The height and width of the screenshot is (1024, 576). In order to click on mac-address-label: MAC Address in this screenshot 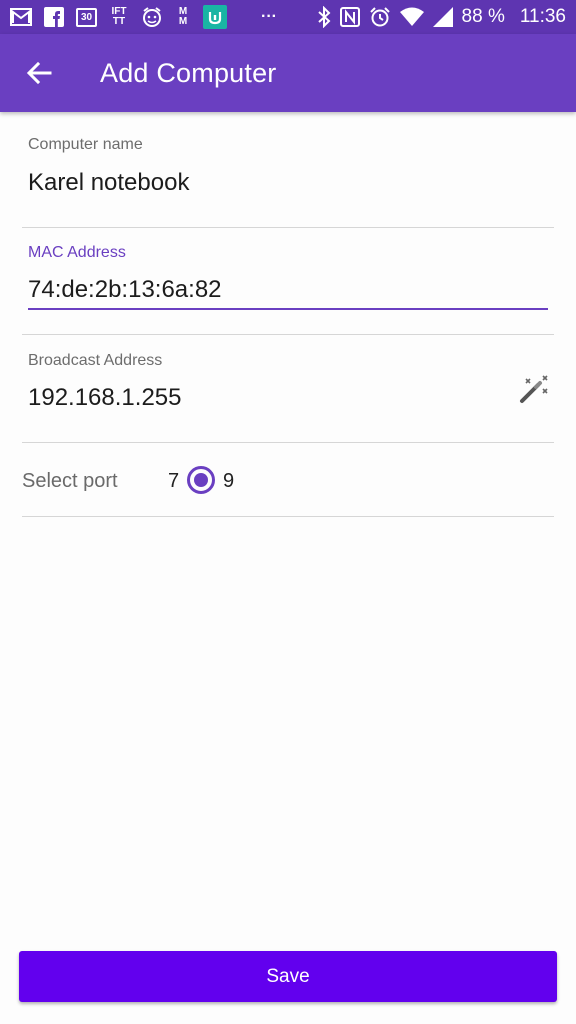, I will do `click(77, 252)`.